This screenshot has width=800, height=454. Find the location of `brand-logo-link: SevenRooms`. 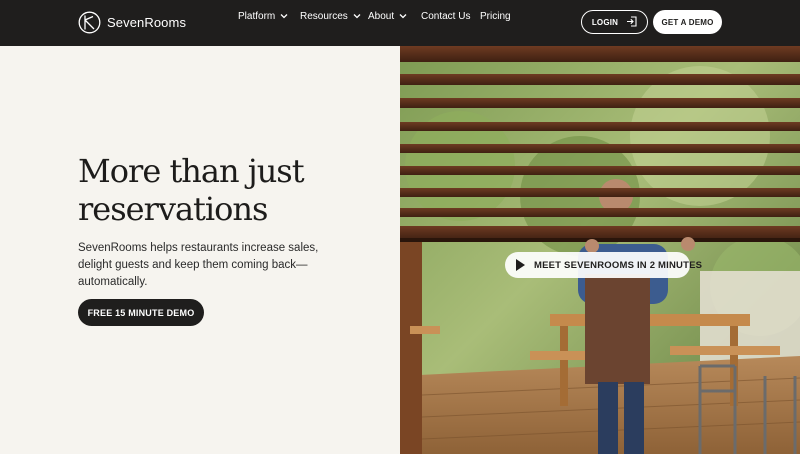

brand-logo-link: SevenRooms is located at coordinates (132, 22).